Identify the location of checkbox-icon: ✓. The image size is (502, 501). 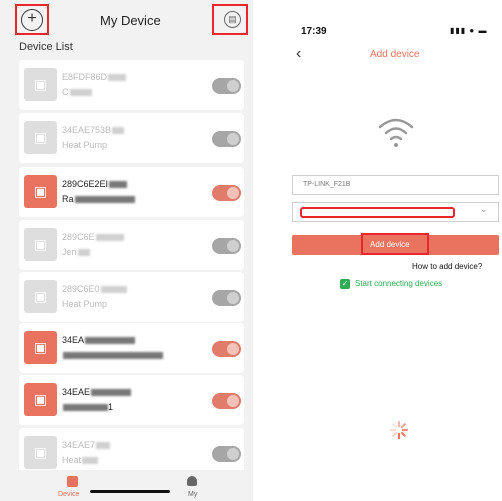
(345, 284).